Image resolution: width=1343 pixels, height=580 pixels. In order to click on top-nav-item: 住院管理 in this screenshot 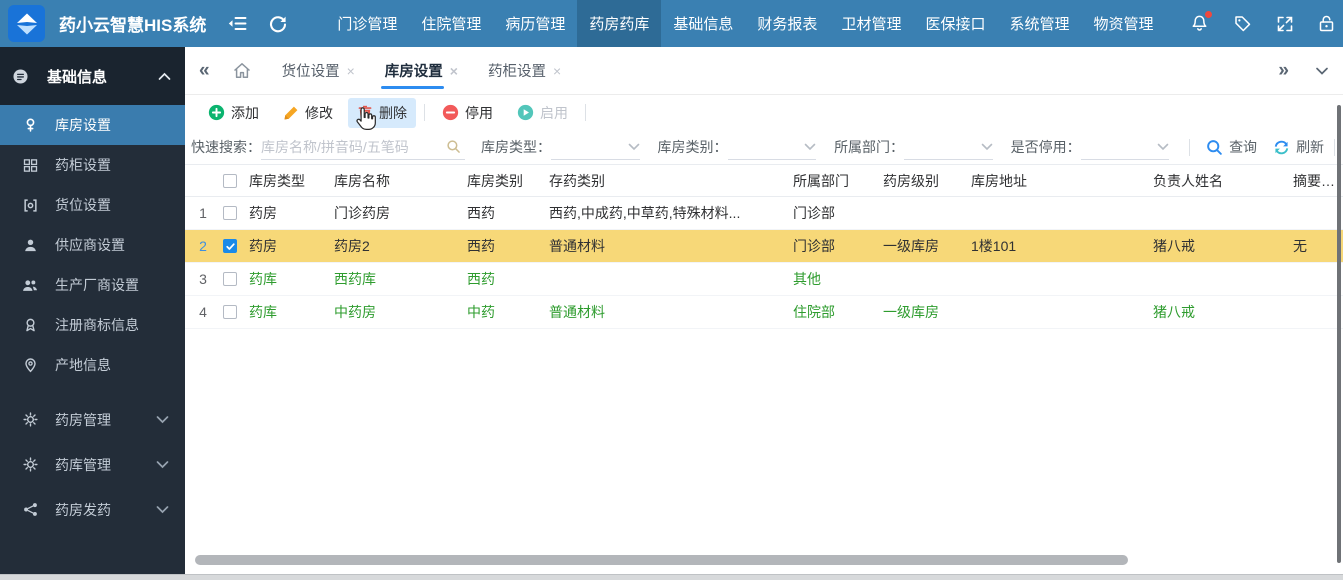, I will do `click(451, 23)`.